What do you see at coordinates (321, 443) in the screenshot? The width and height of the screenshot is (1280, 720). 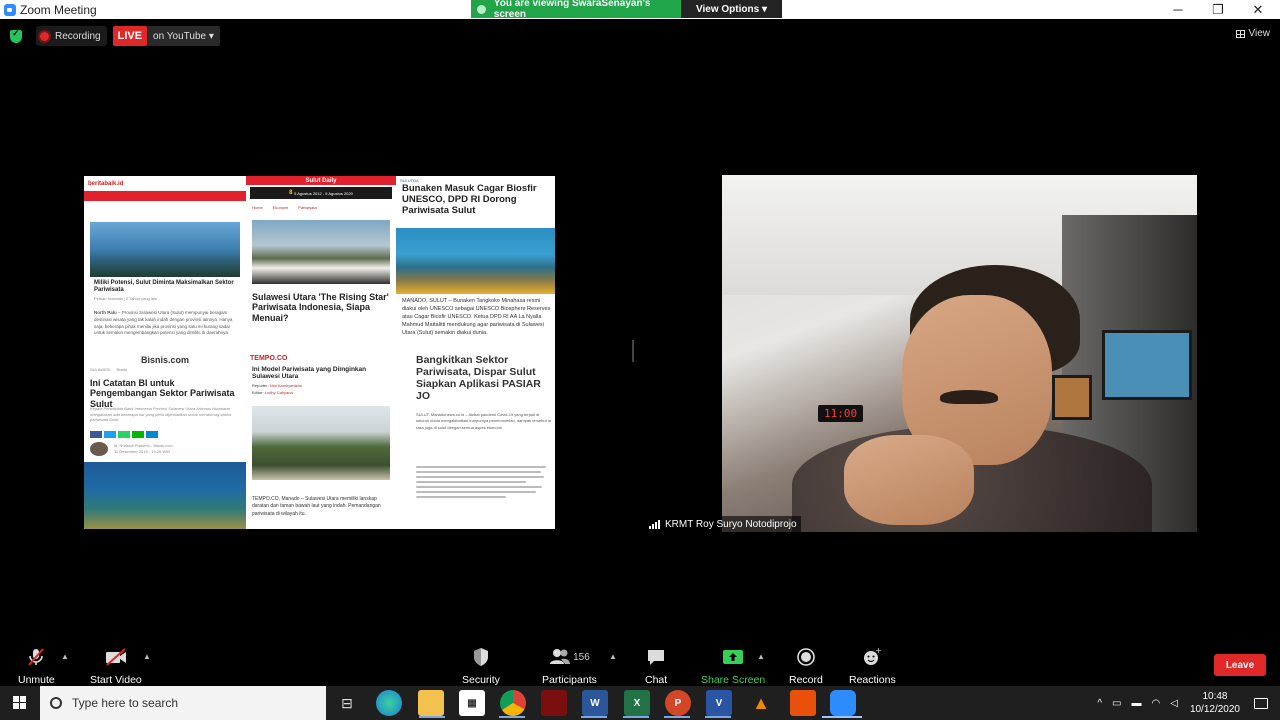 I see `tempo-palm-photo` at bounding box center [321, 443].